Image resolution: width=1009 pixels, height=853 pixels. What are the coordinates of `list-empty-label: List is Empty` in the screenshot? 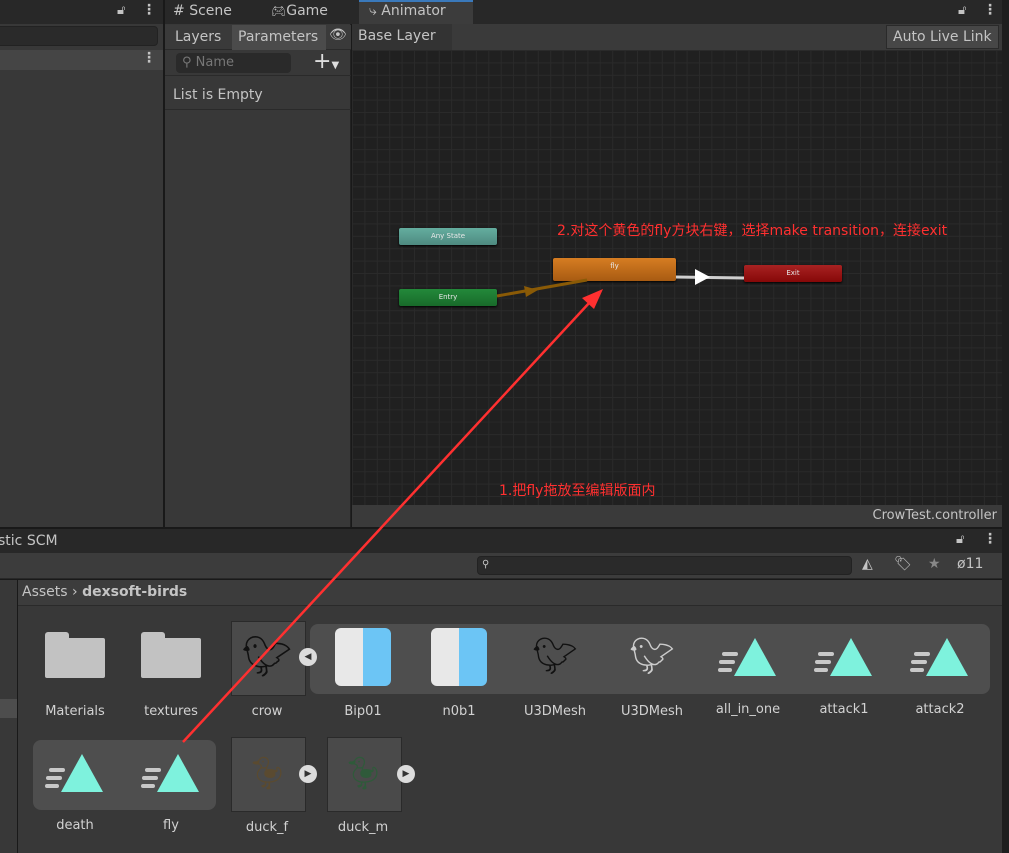 It's located at (218, 95).